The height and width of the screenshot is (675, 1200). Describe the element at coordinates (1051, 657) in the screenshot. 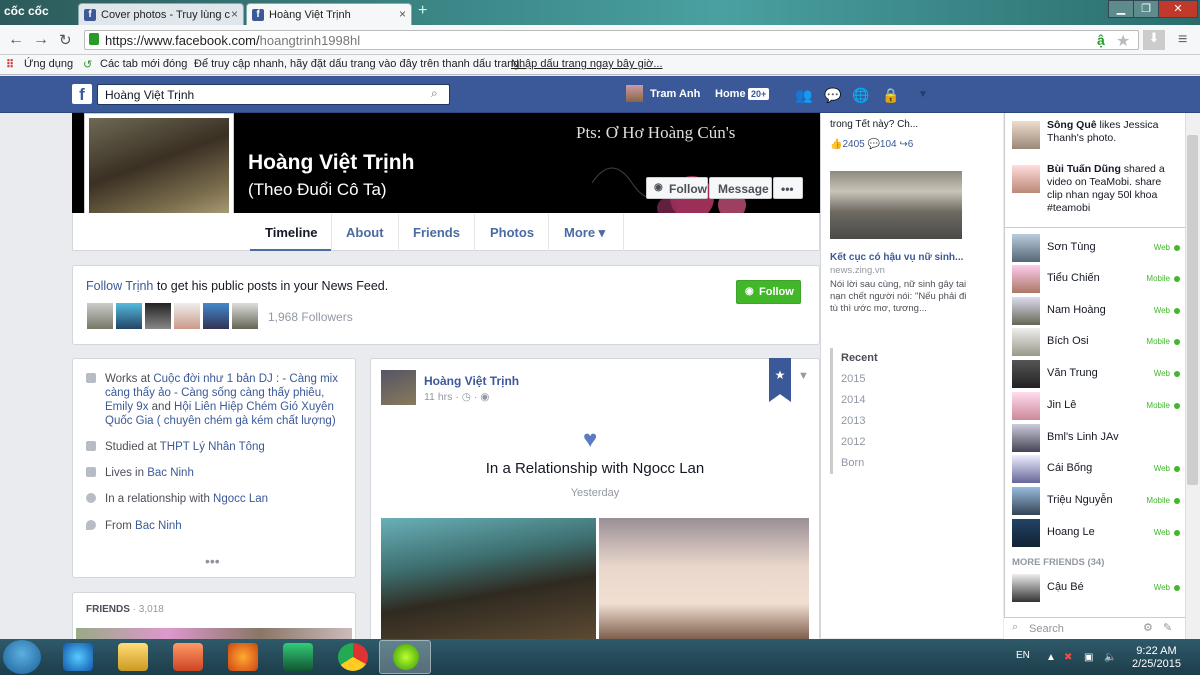

I see `tray-arrow-icon: ▲` at that location.